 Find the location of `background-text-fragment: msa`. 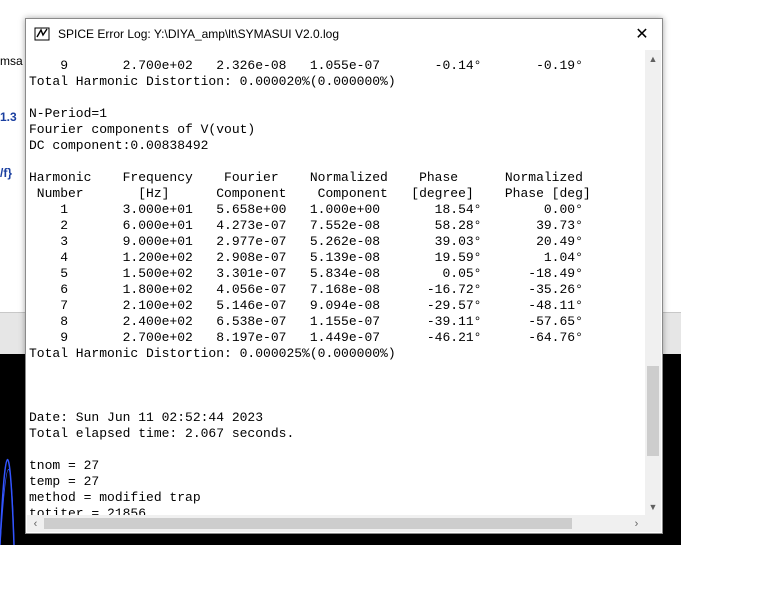

background-text-fragment: msa is located at coordinates (11, 61).